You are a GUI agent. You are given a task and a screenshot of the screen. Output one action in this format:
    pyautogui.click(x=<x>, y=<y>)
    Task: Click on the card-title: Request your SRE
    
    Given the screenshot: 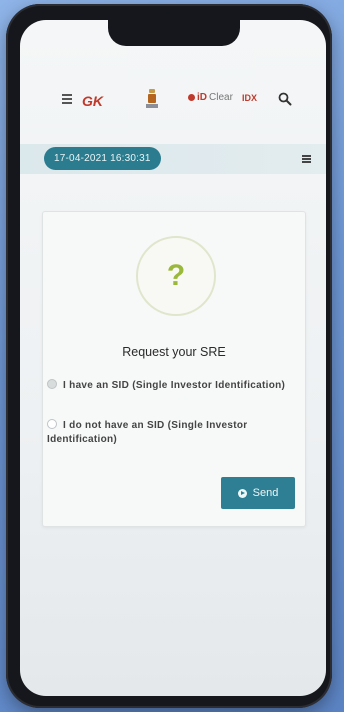 What is the action you would take?
    pyautogui.click(x=174, y=352)
    